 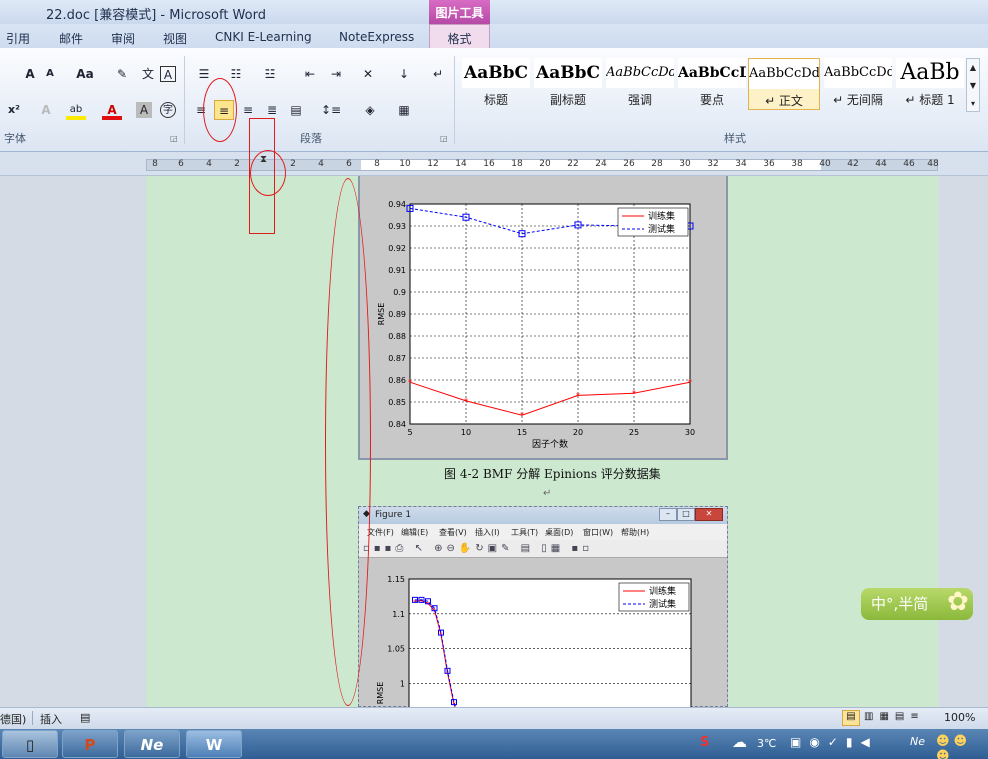 What do you see at coordinates (144, 110) in the screenshot?
I see `character-shading-icon: A` at bounding box center [144, 110].